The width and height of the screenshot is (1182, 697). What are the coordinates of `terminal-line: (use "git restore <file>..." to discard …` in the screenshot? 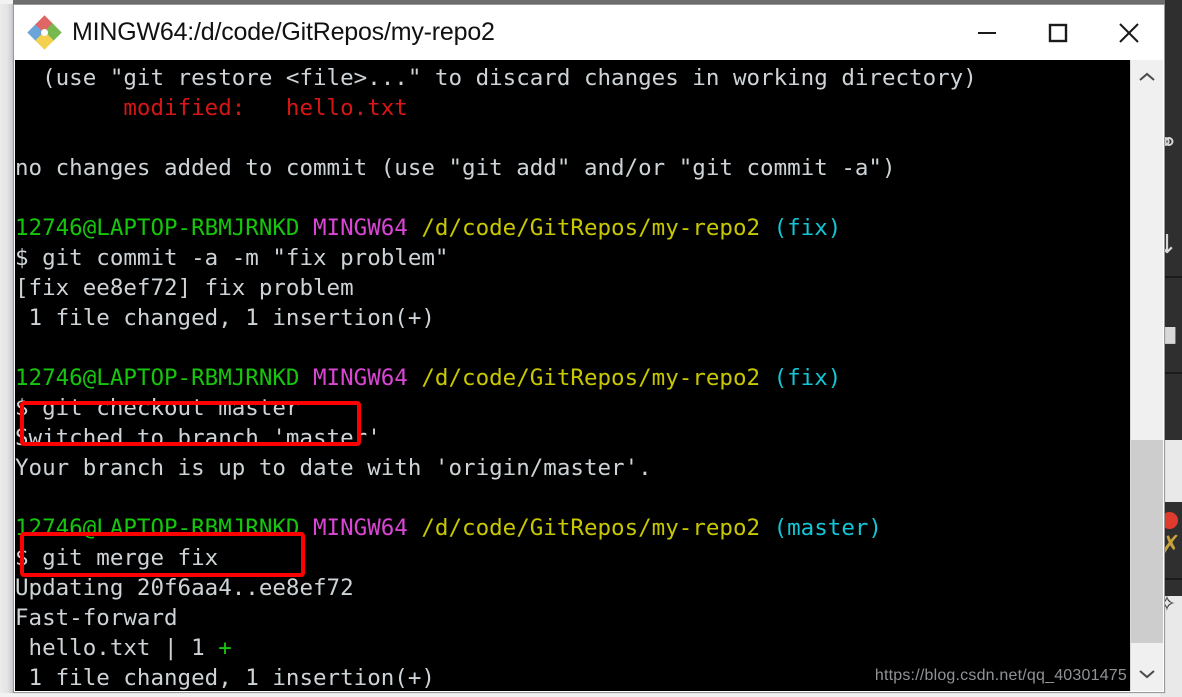 It's located at (572, 78).